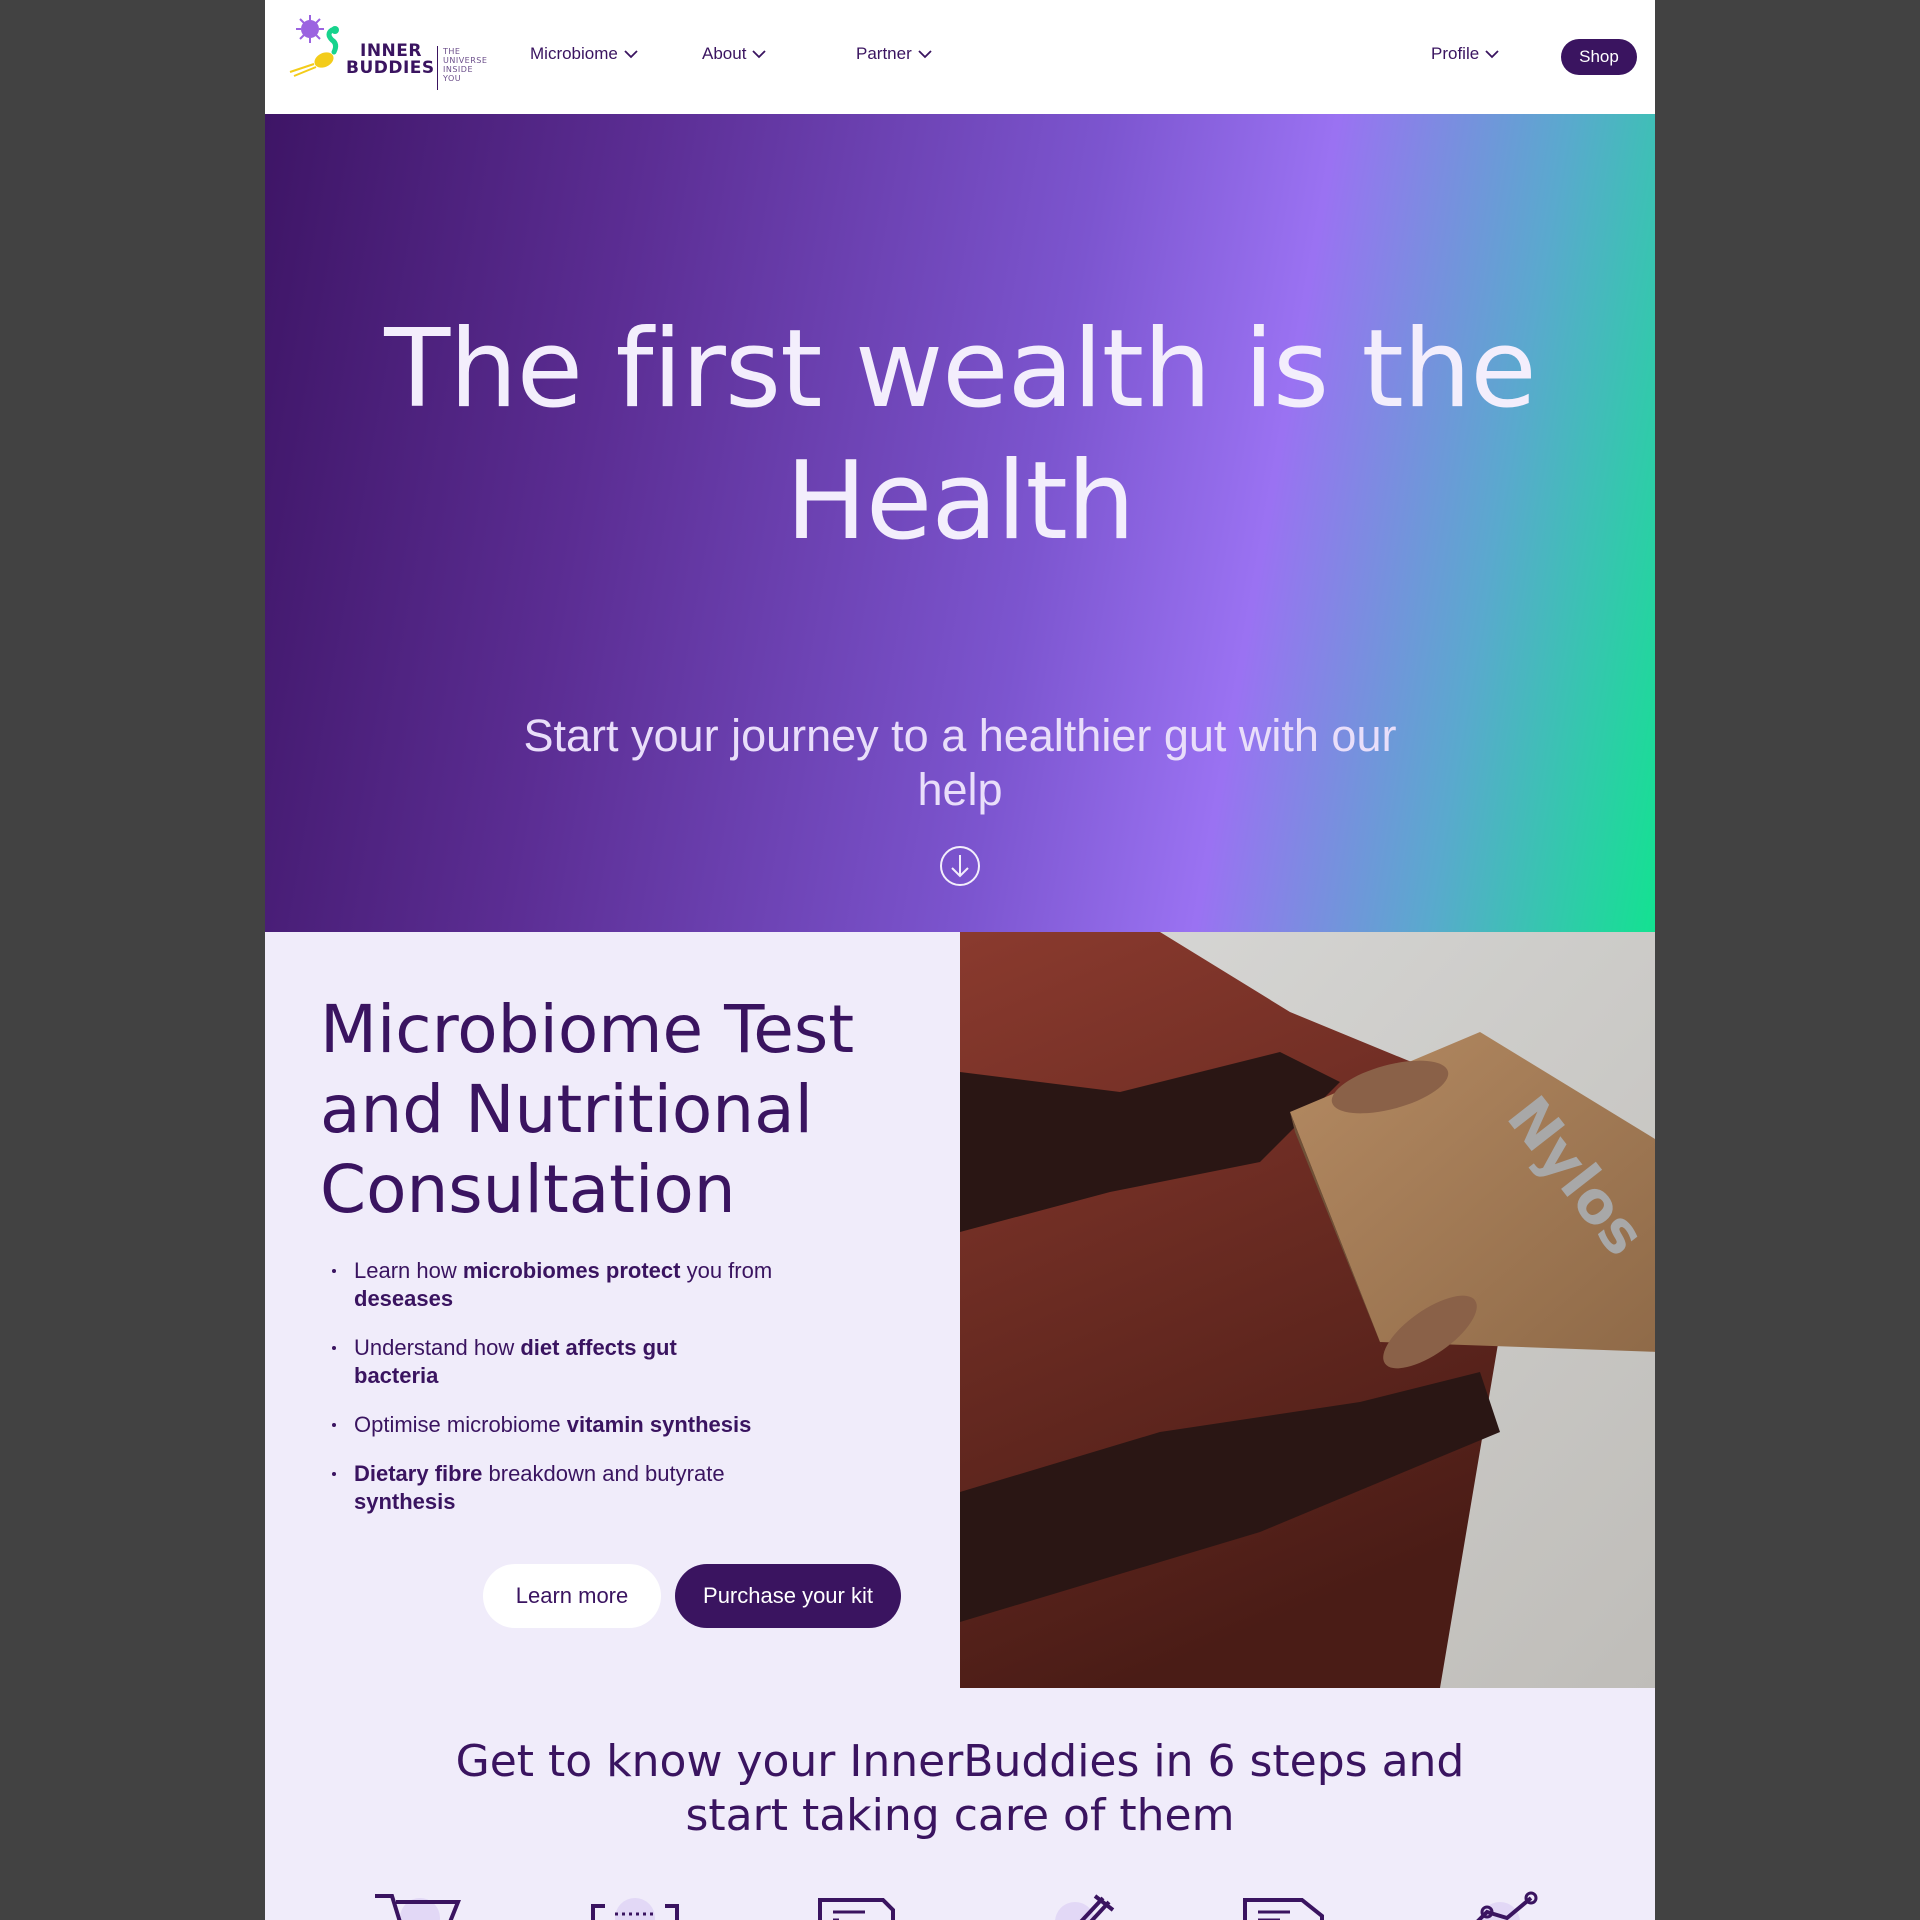 This screenshot has width=1920, height=1920. I want to click on shipping-icon, so click(1283, 1909).